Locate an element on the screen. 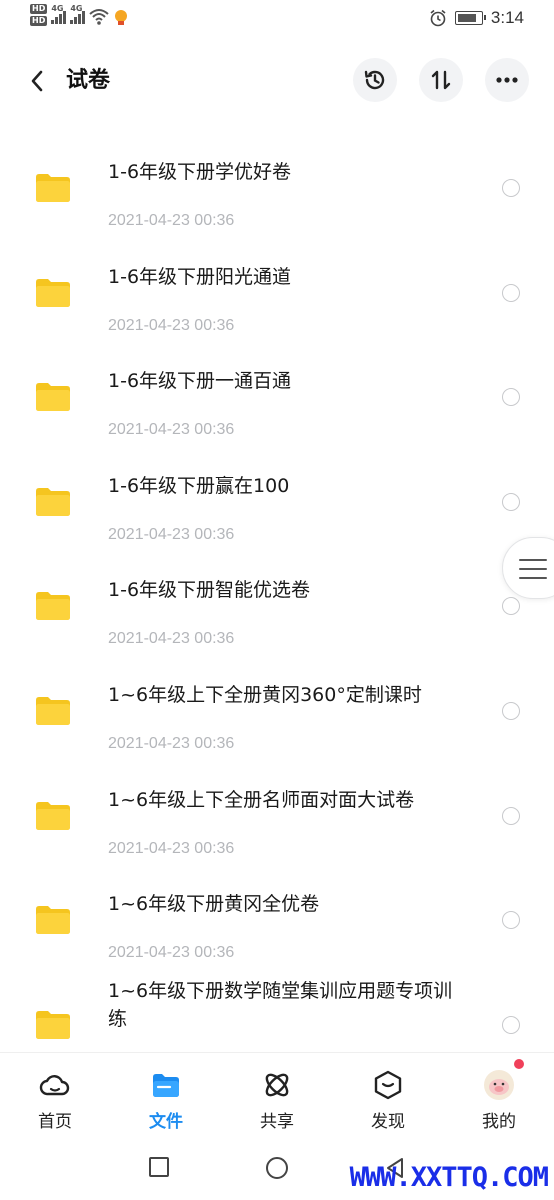 The height and width of the screenshot is (1200, 554). file-name: 1-6年级下册学优好卷 is located at coordinates (200, 172).